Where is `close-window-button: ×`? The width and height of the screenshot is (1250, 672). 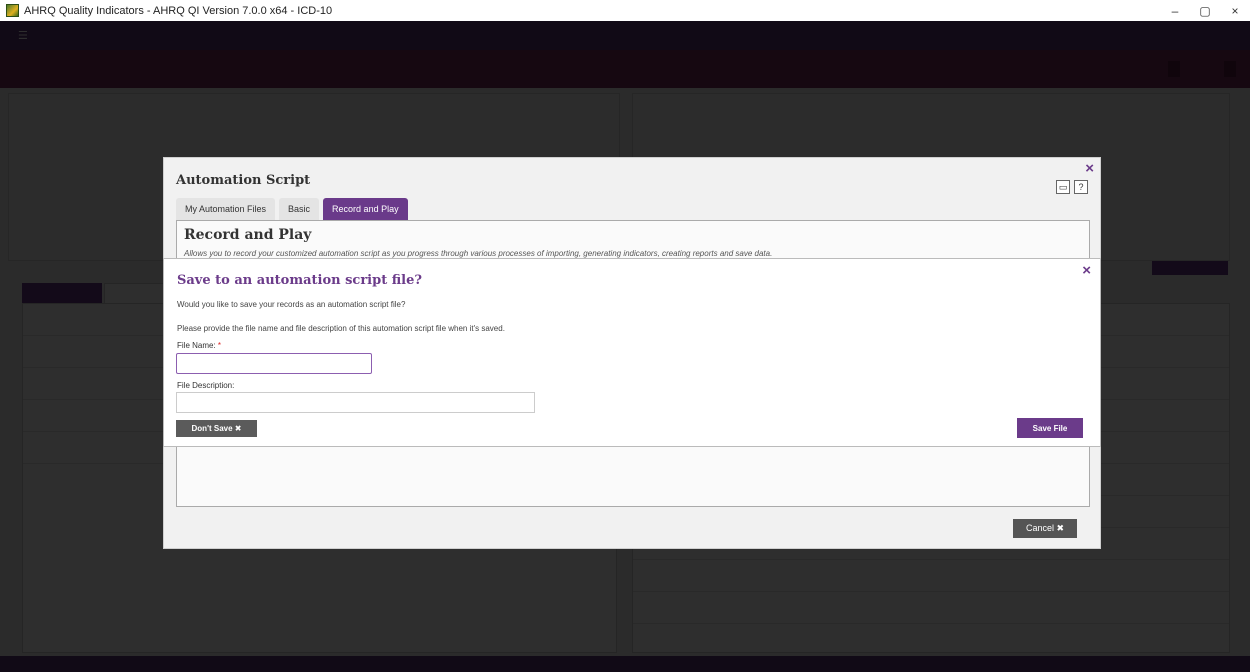 close-window-button: × is located at coordinates (1235, 10).